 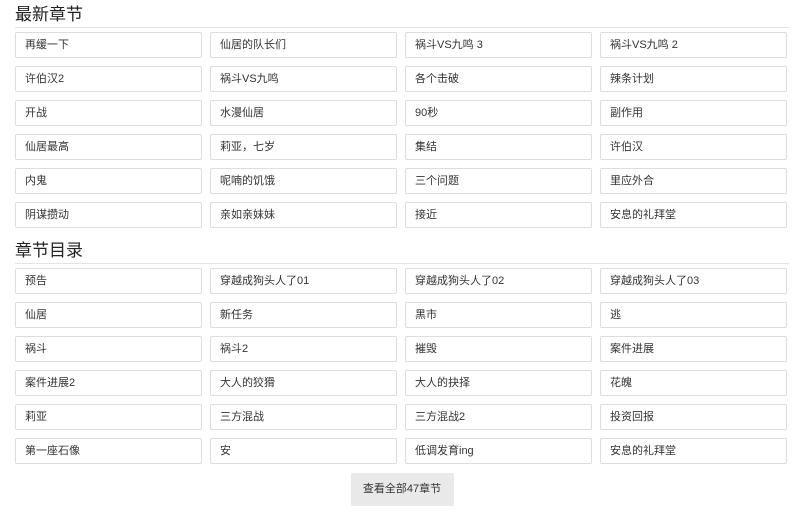 What do you see at coordinates (303, 451) in the screenshot?
I see `catalog-chapter-link: 安` at bounding box center [303, 451].